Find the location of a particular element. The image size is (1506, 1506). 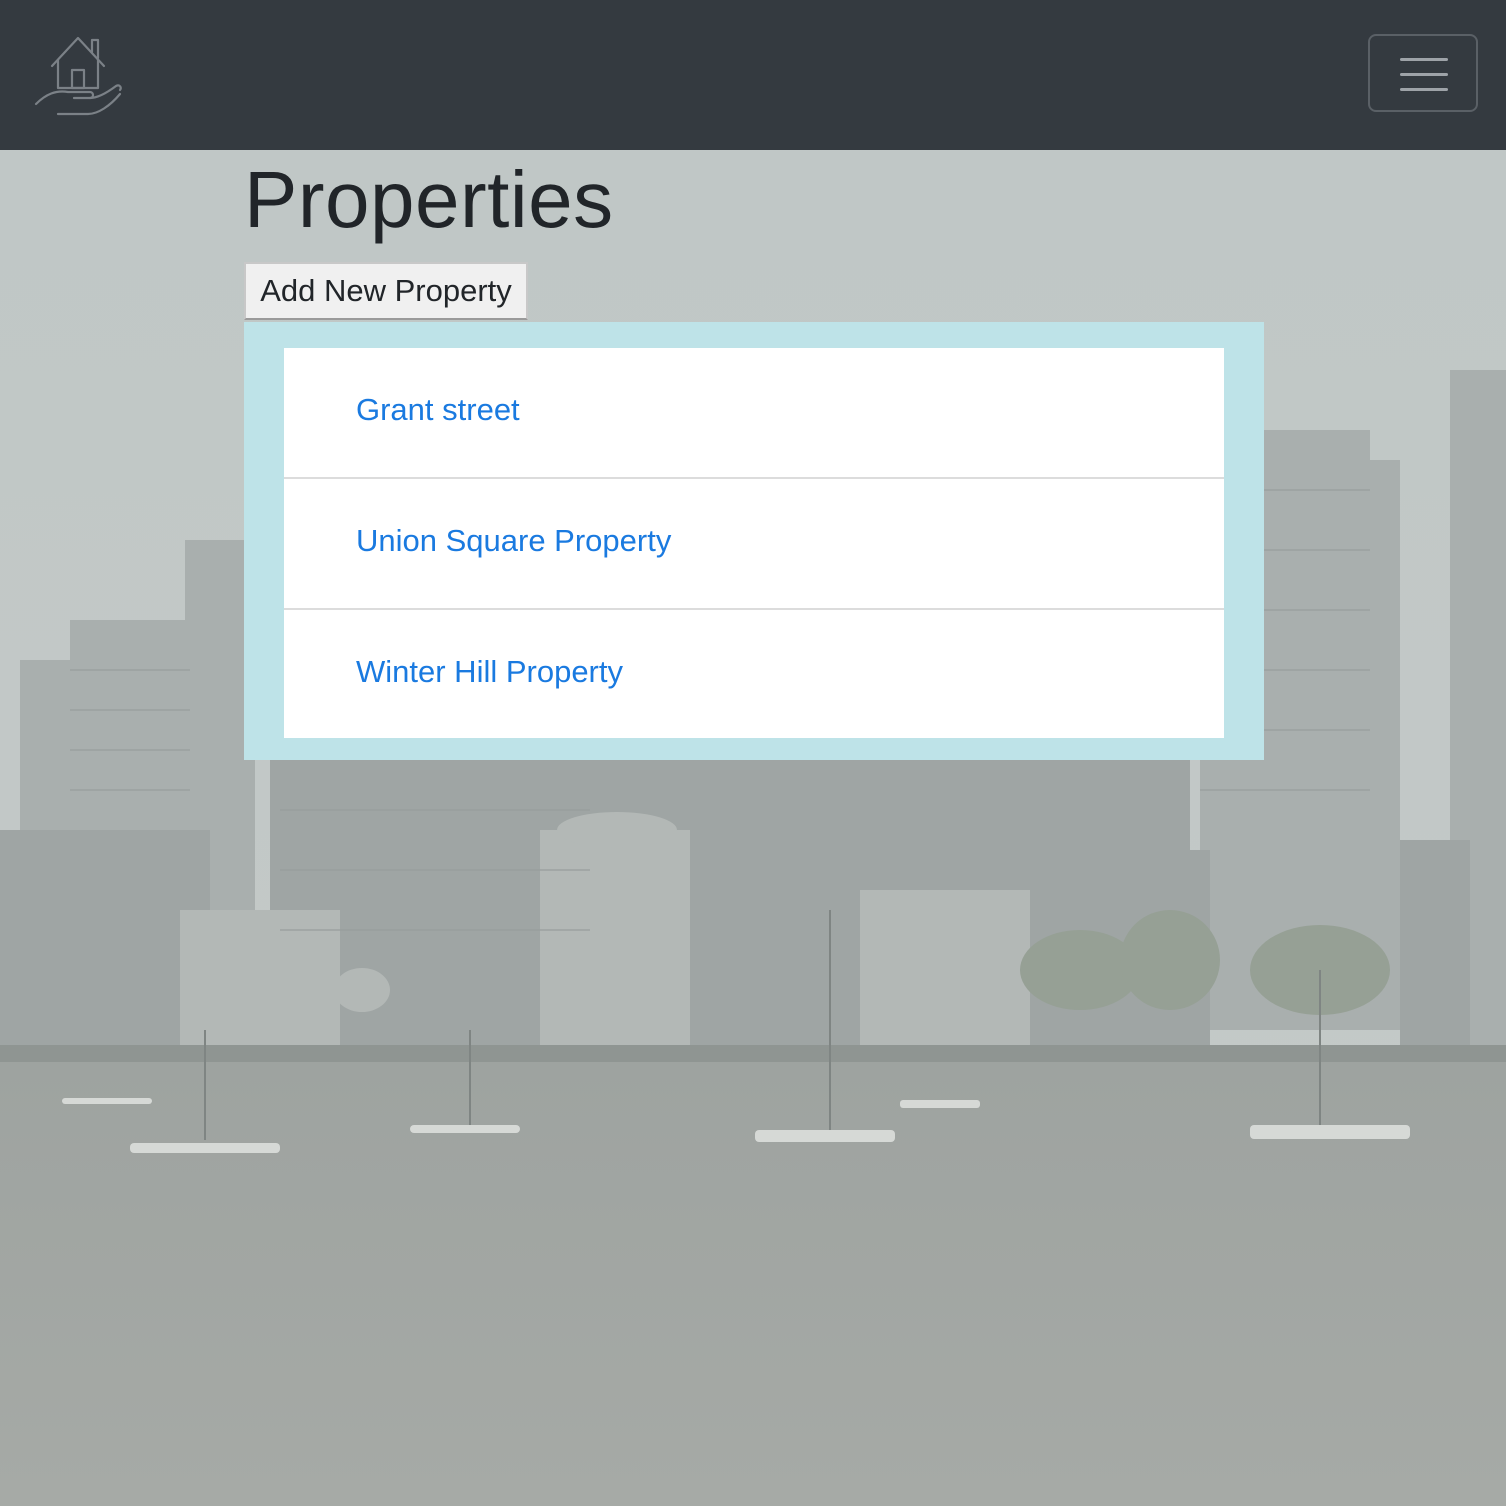

navbar-toggler-button is located at coordinates (1423, 73).